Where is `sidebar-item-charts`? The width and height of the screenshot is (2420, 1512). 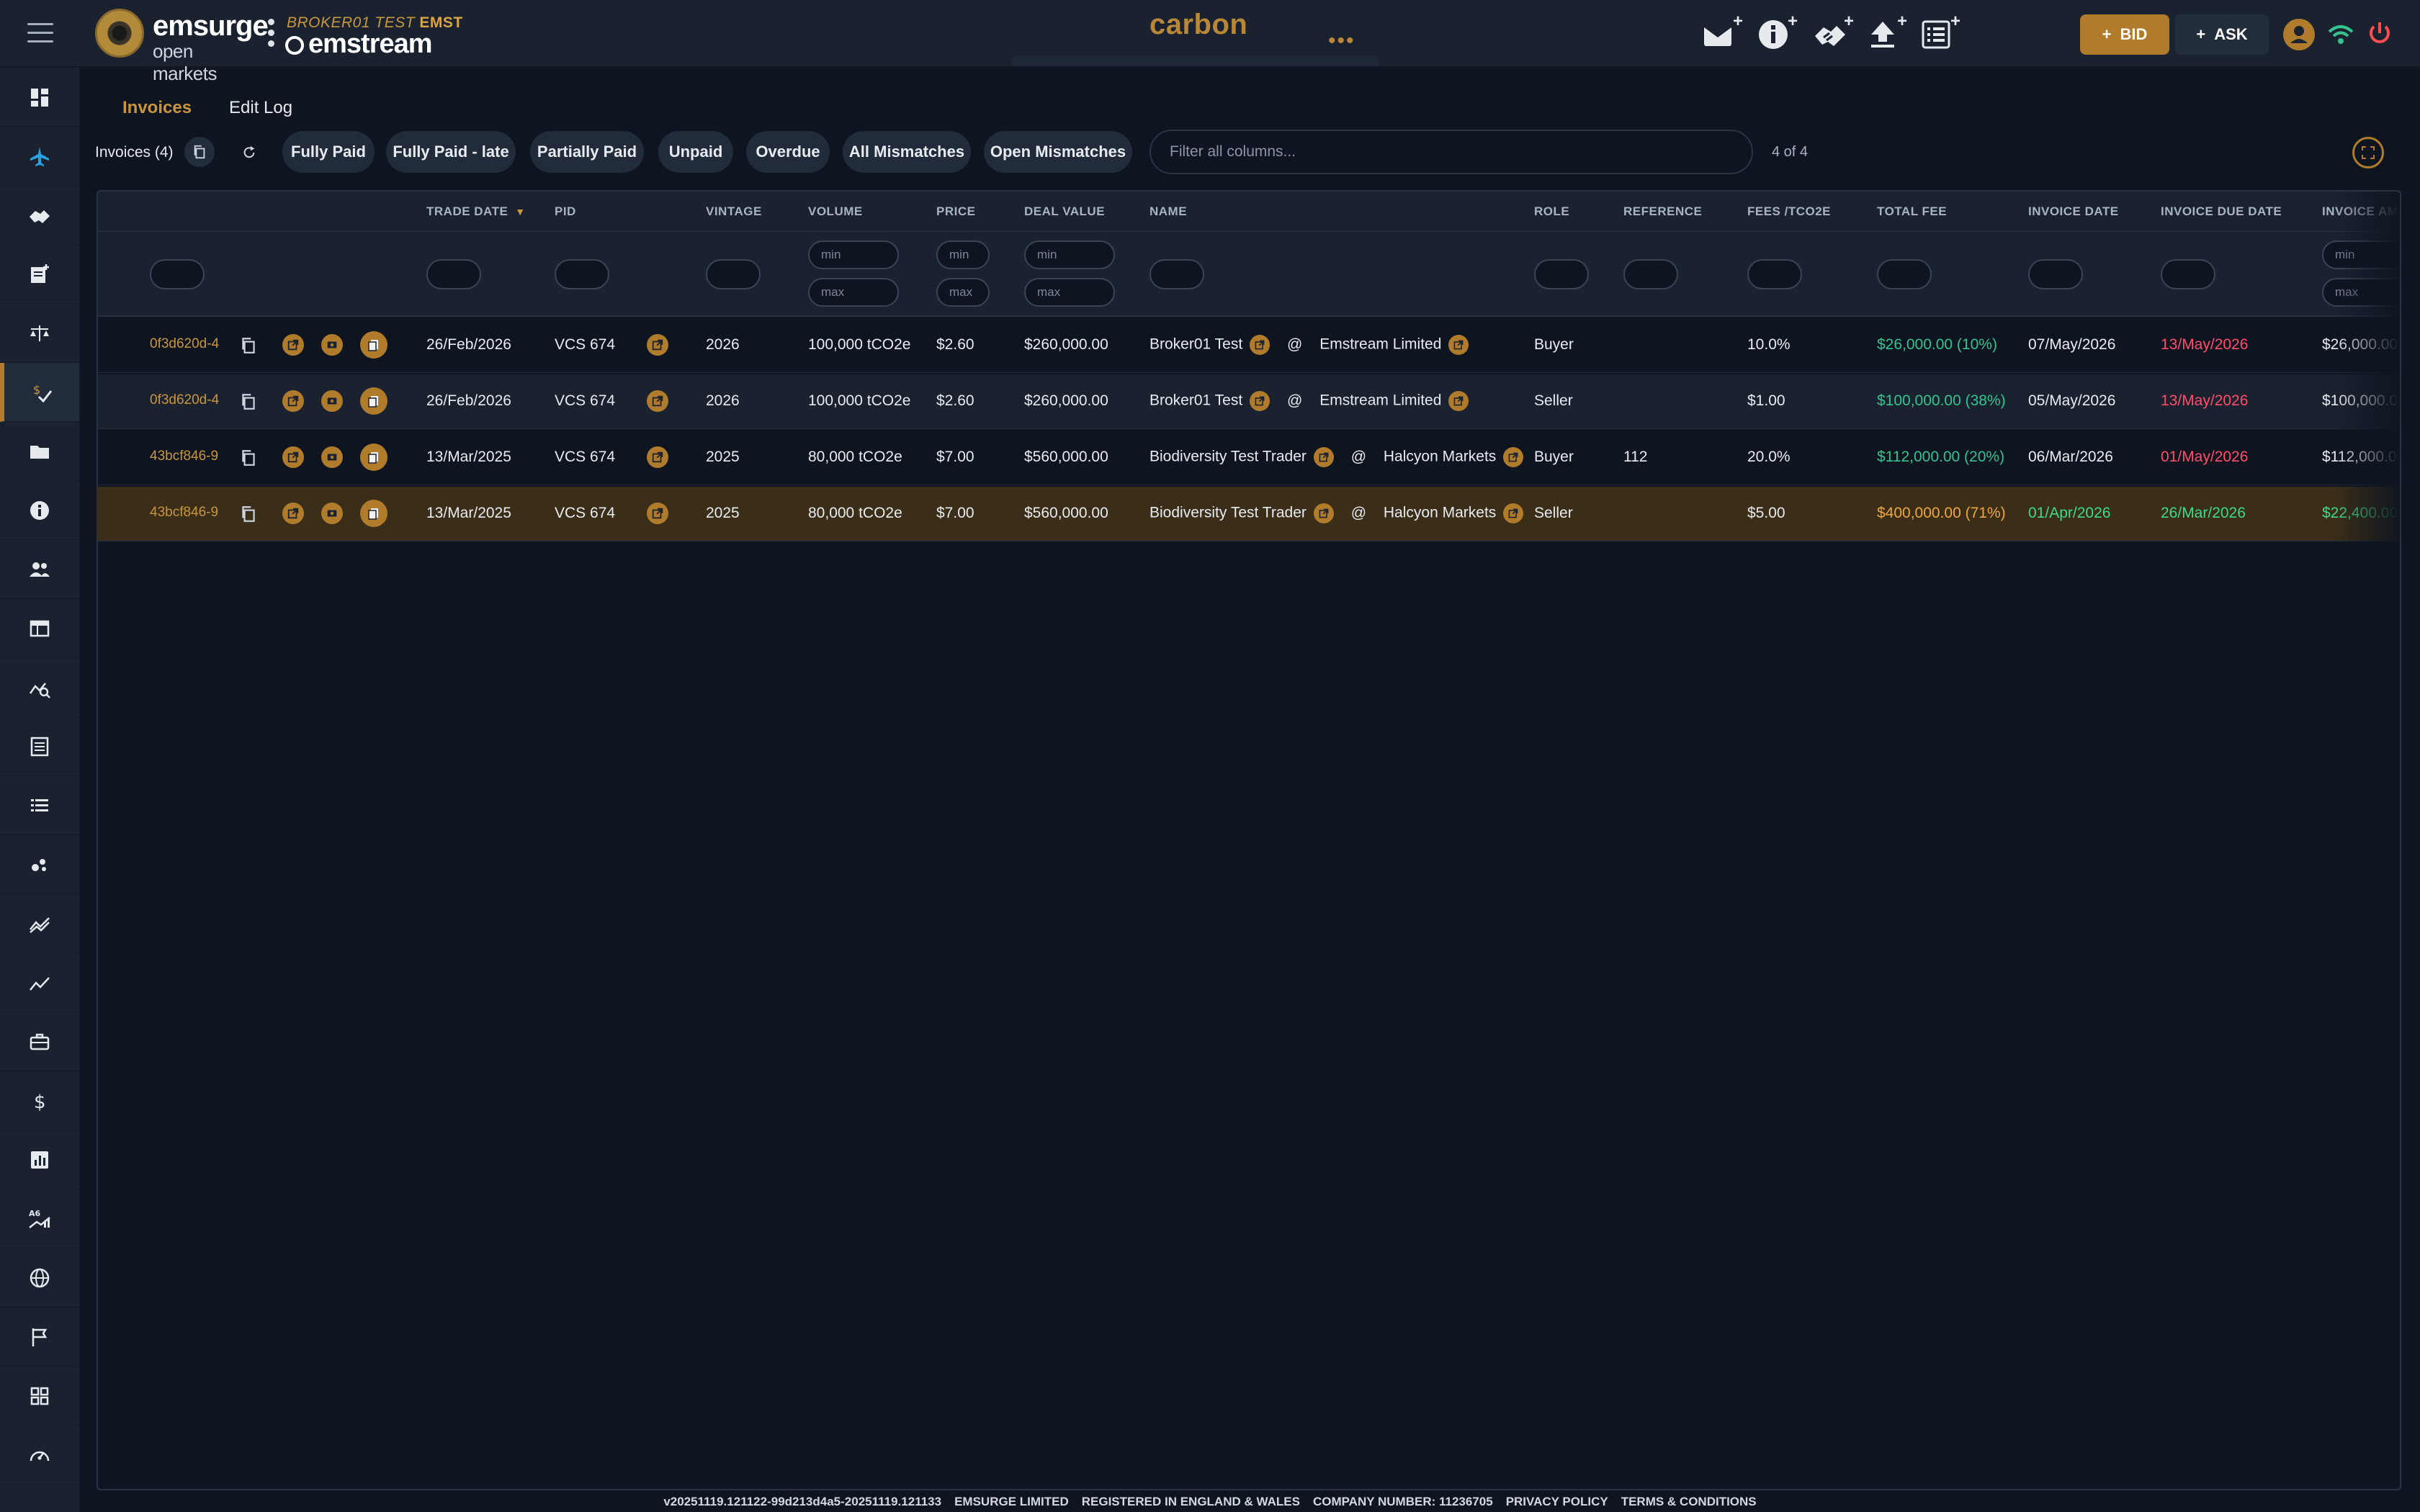 sidebar-item-charts is located at coordinates (39, 982).